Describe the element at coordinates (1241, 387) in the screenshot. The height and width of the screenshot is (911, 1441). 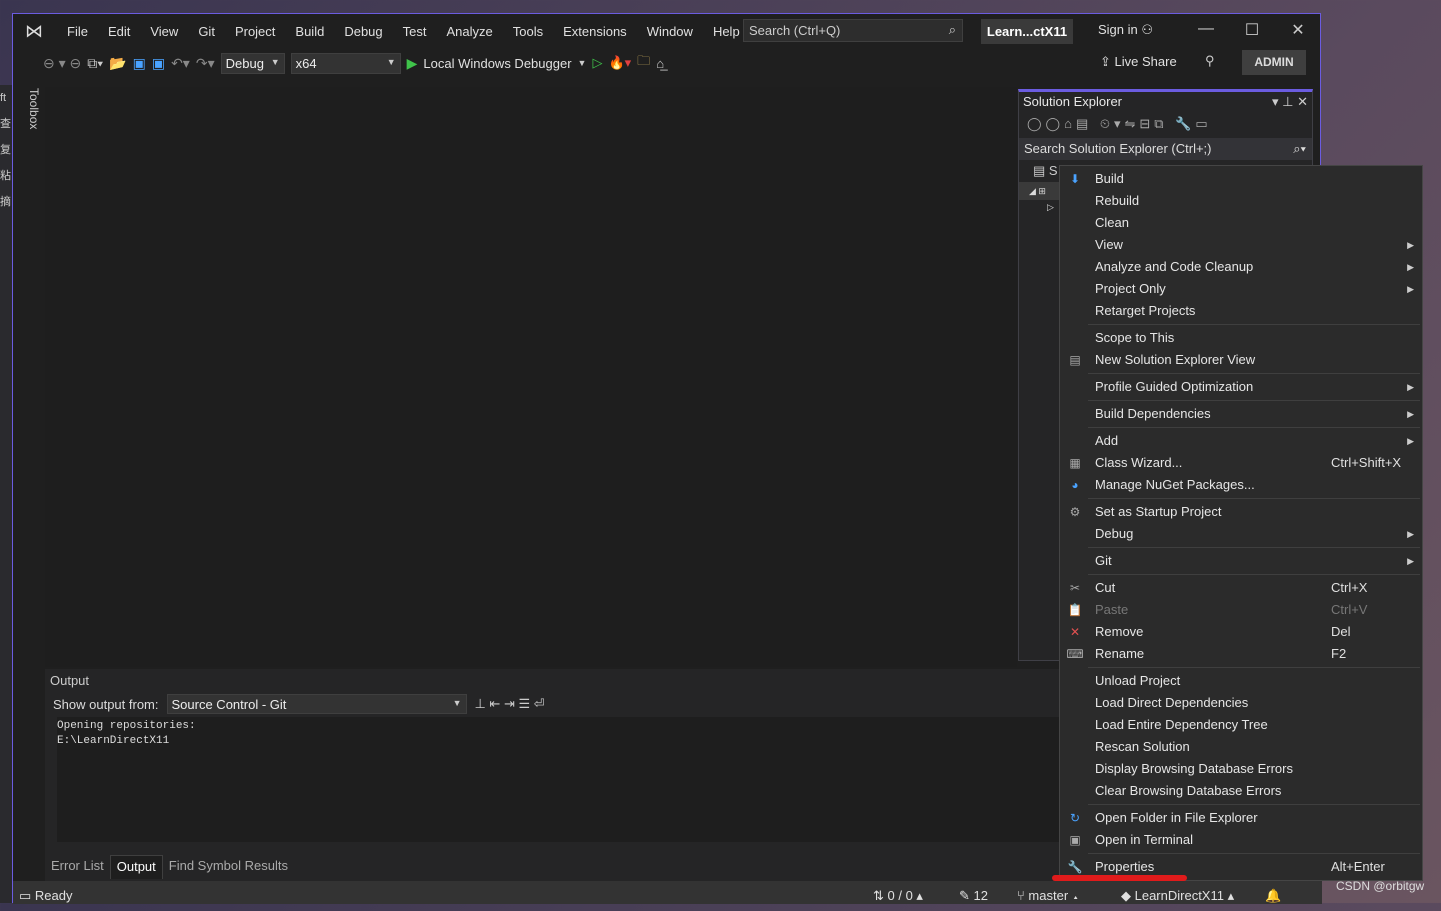
I see `menu-item-profile-guided-optimization: Profile Guided Optimization ▶` at that location.